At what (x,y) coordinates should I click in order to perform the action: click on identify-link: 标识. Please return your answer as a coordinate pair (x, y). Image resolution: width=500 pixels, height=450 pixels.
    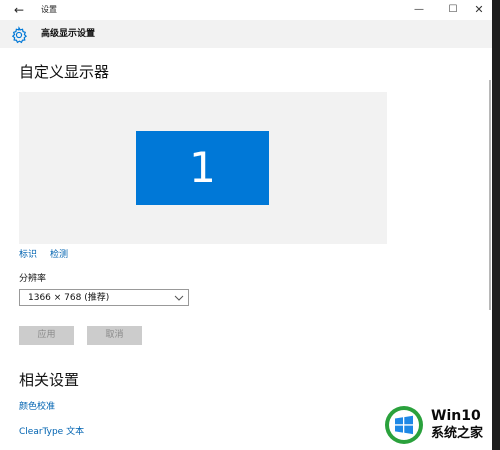
    Looking at the image, I should click on (28, 255).